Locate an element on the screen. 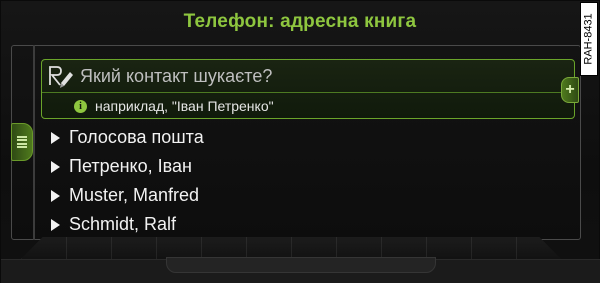 The image size is (600, 283). figure-reference-text: RAH-8431 is located at coordinates (589, 39).